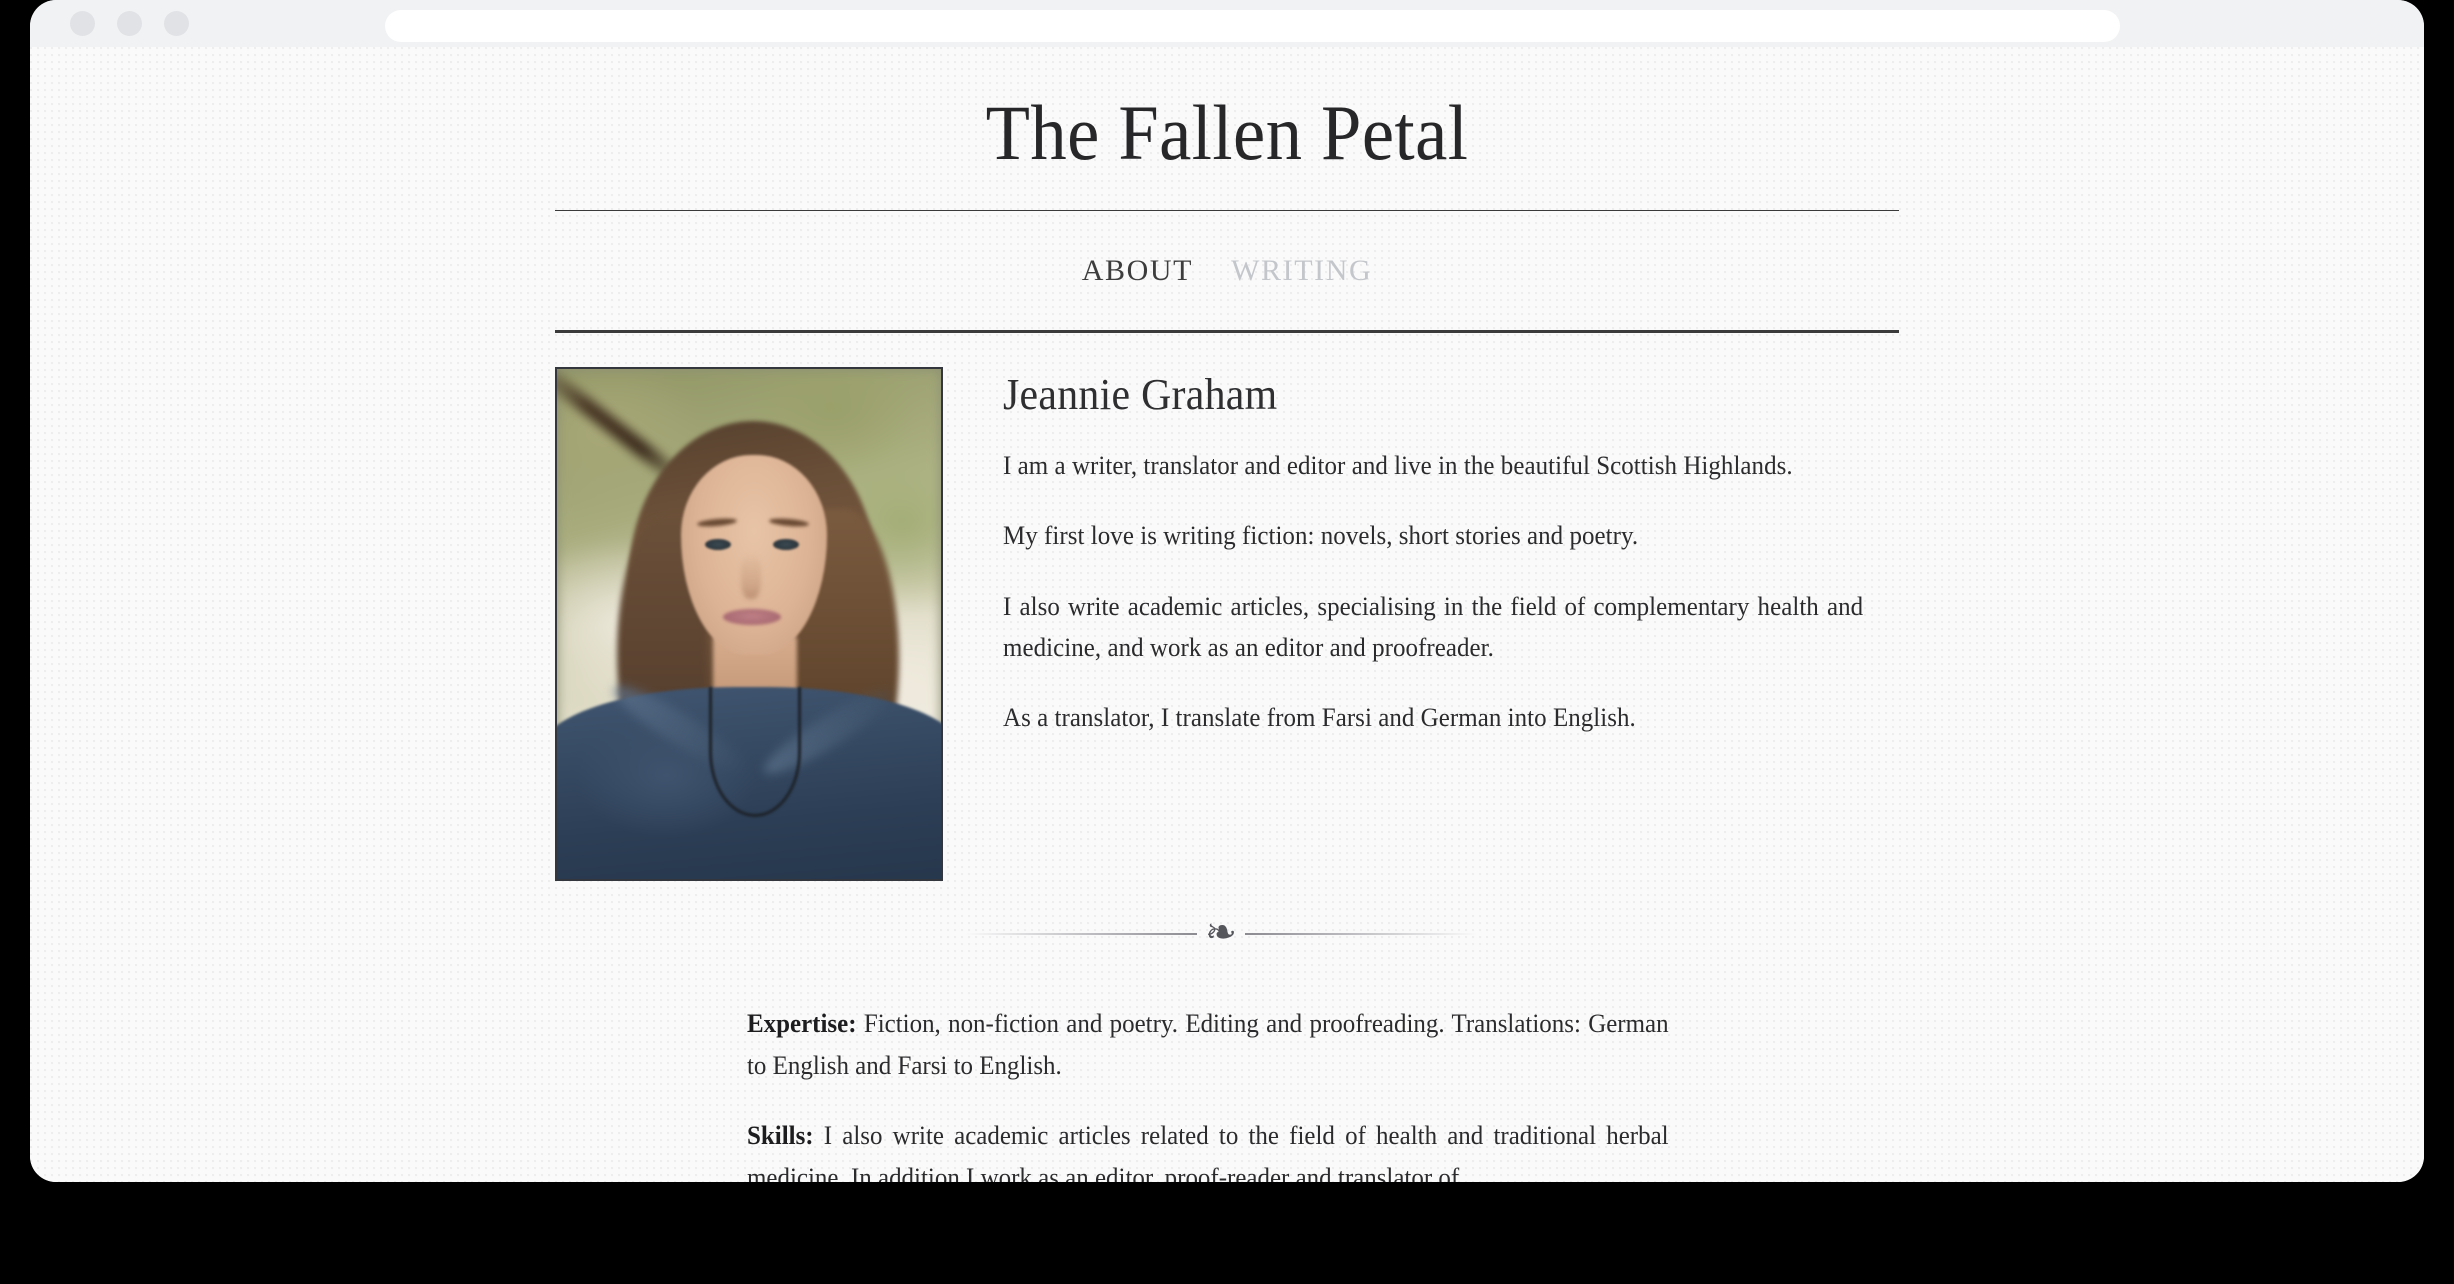  Describe the element at coordinates (82, 23) in the screenshot. I see `close-window-button` at that location.